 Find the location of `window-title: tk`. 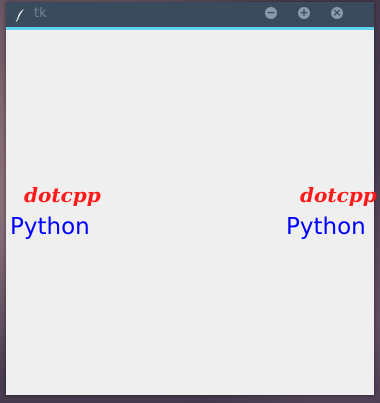

window-title: tk is located at coordinates (40, 13).